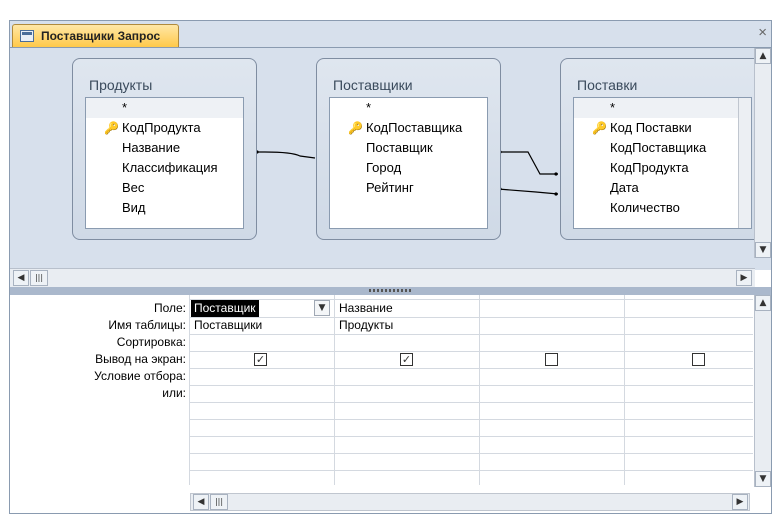 The image size is (772, 514). Describe the element at coordinates (762, 153) in the screenshot. I see `diagram-vertical-scrollbar: ▲ ▼` at that location.